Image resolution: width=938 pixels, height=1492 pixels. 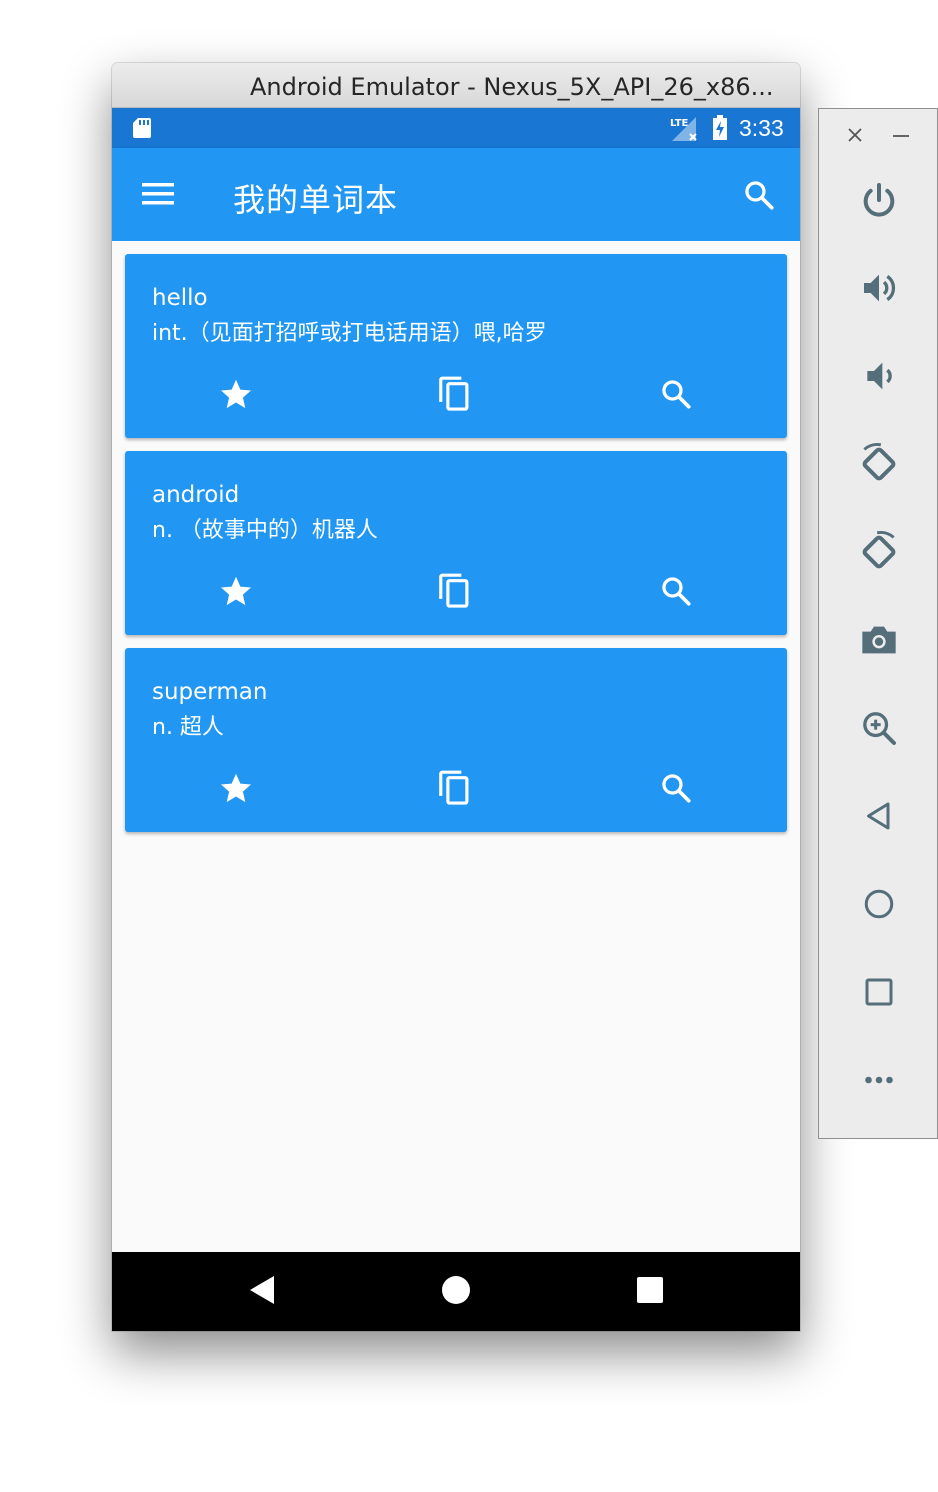 What do you see at coordinates (879, 552) in the screenshot?
I see `rotate-right-icon` at bounding box center [879, 552].